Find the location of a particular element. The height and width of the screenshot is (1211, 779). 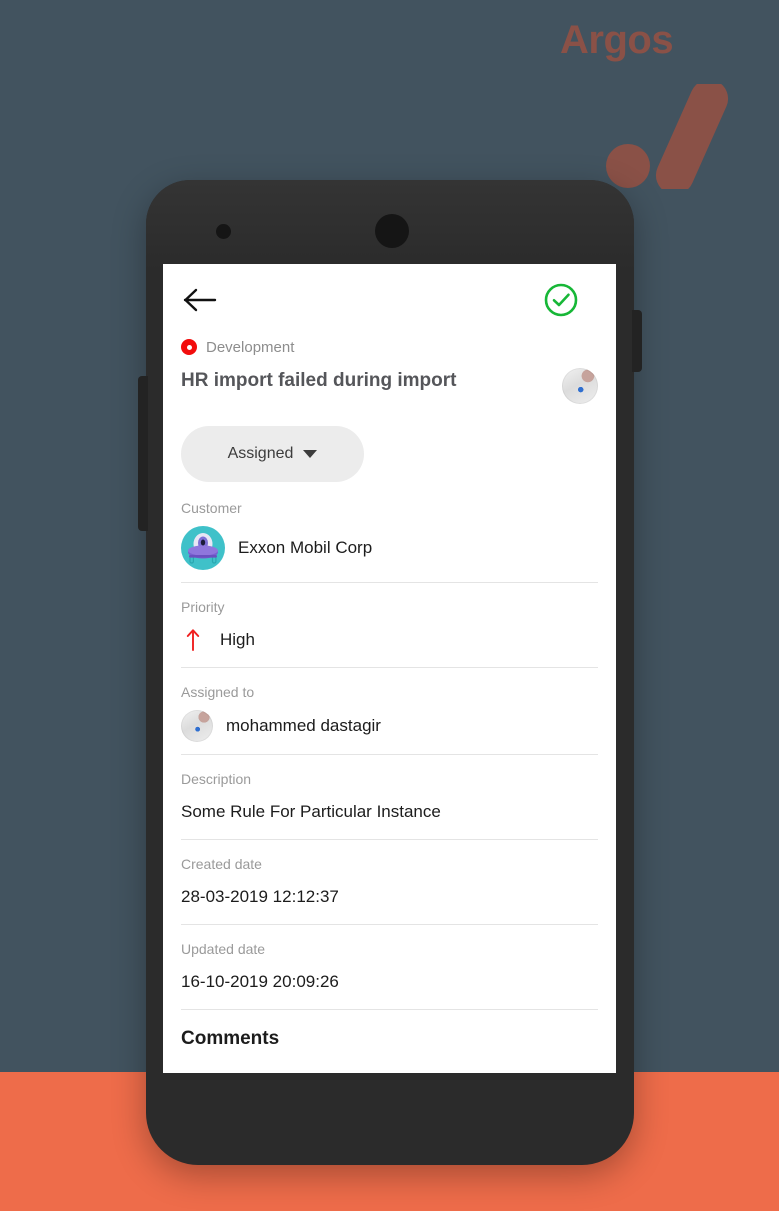

arrow-up-icon is located at coordinates (193, 640).